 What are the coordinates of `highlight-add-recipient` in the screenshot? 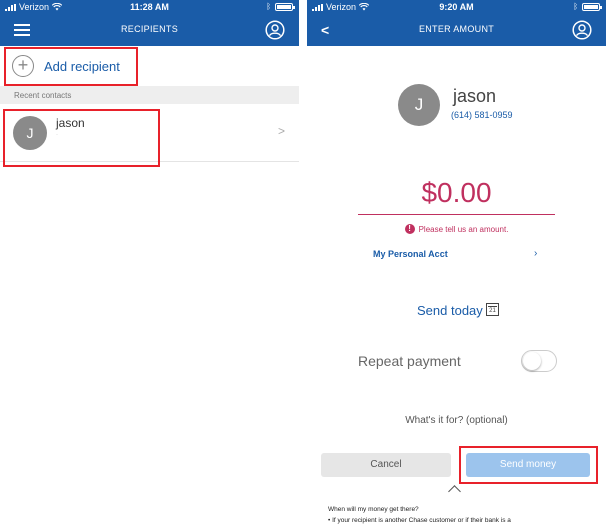 It's located at (71, 66).